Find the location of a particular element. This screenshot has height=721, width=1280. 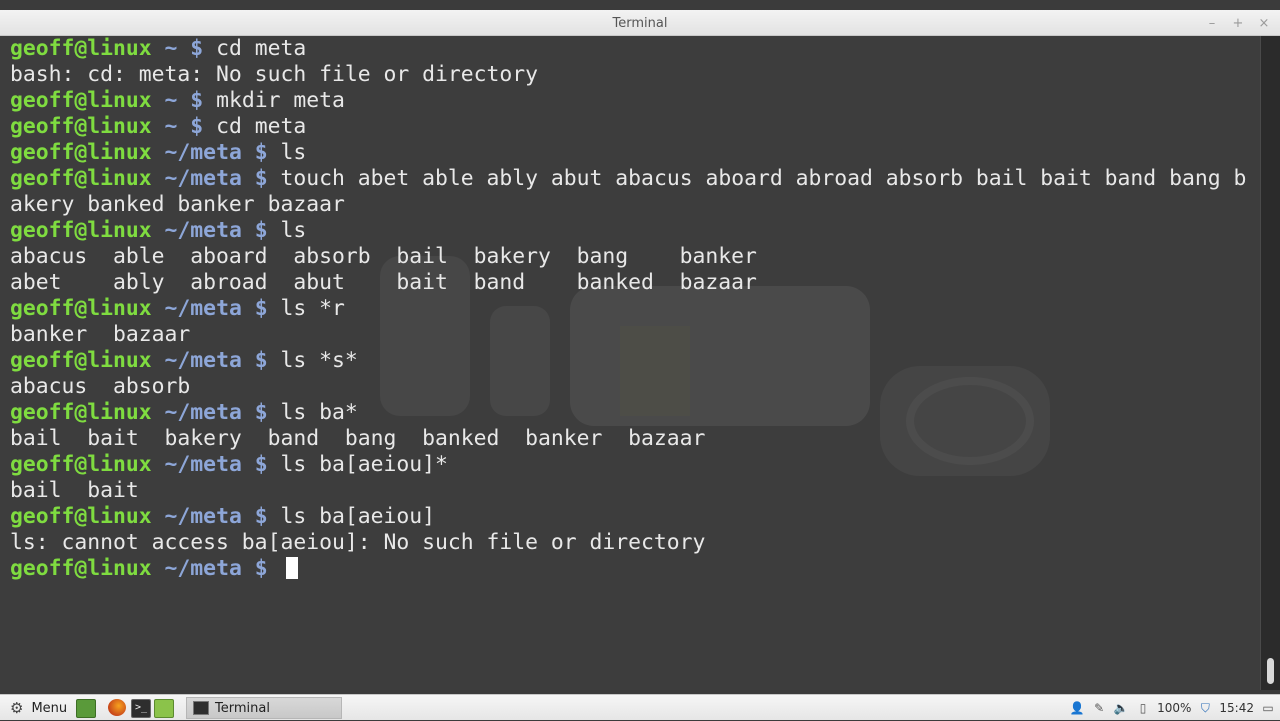

prompt-line: geoff@linux ~/meta $ ls ba* is located at coordinates (628, 413).